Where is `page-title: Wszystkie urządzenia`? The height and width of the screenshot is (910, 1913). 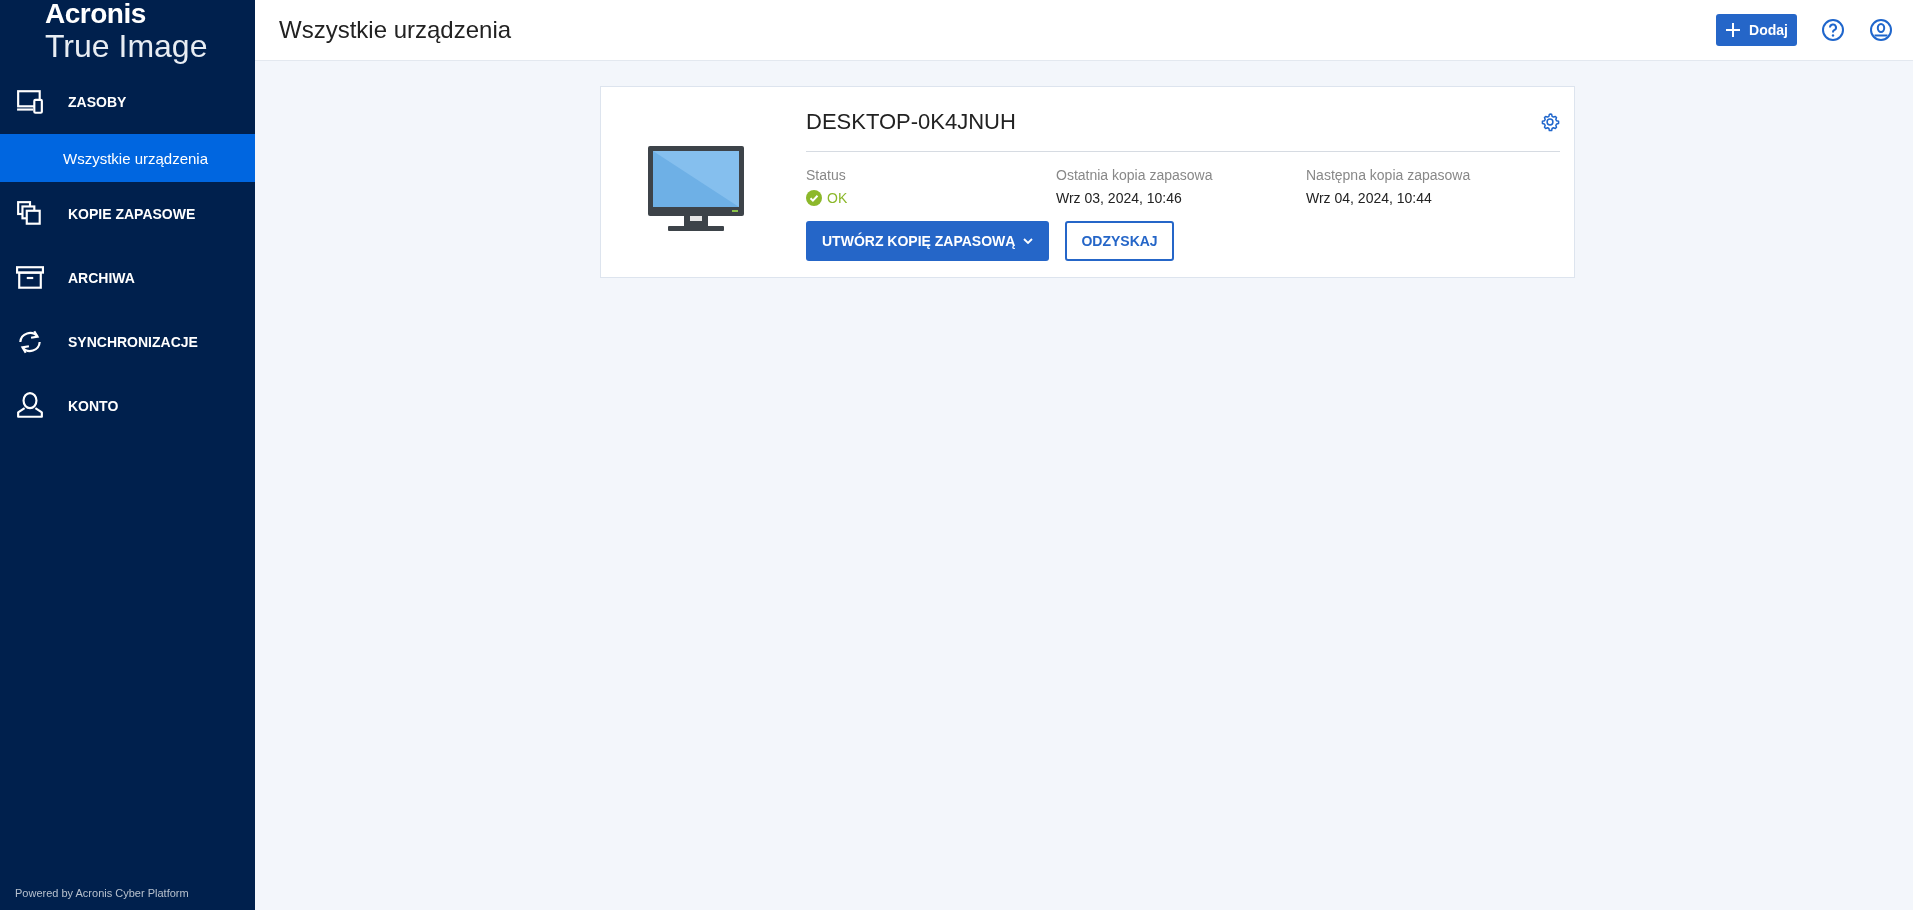
page-title: Wszystkie urządzenia is located at coordinates (395, 30).